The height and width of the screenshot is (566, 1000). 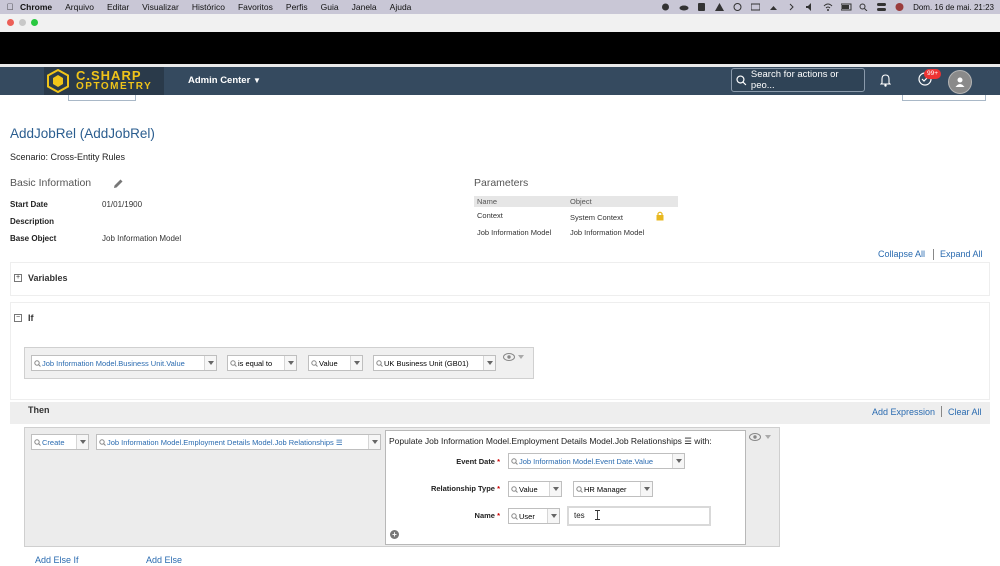 I want to click on basic-info-heading: Basic Information, so click(x=51, y=183).